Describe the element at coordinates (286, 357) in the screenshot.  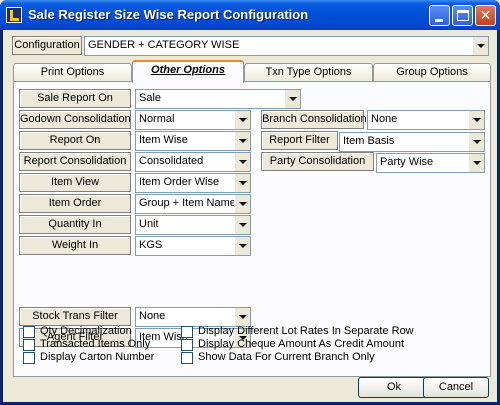
I see `show-current-branch-label: Show Data For Current Branch Only` at that location.